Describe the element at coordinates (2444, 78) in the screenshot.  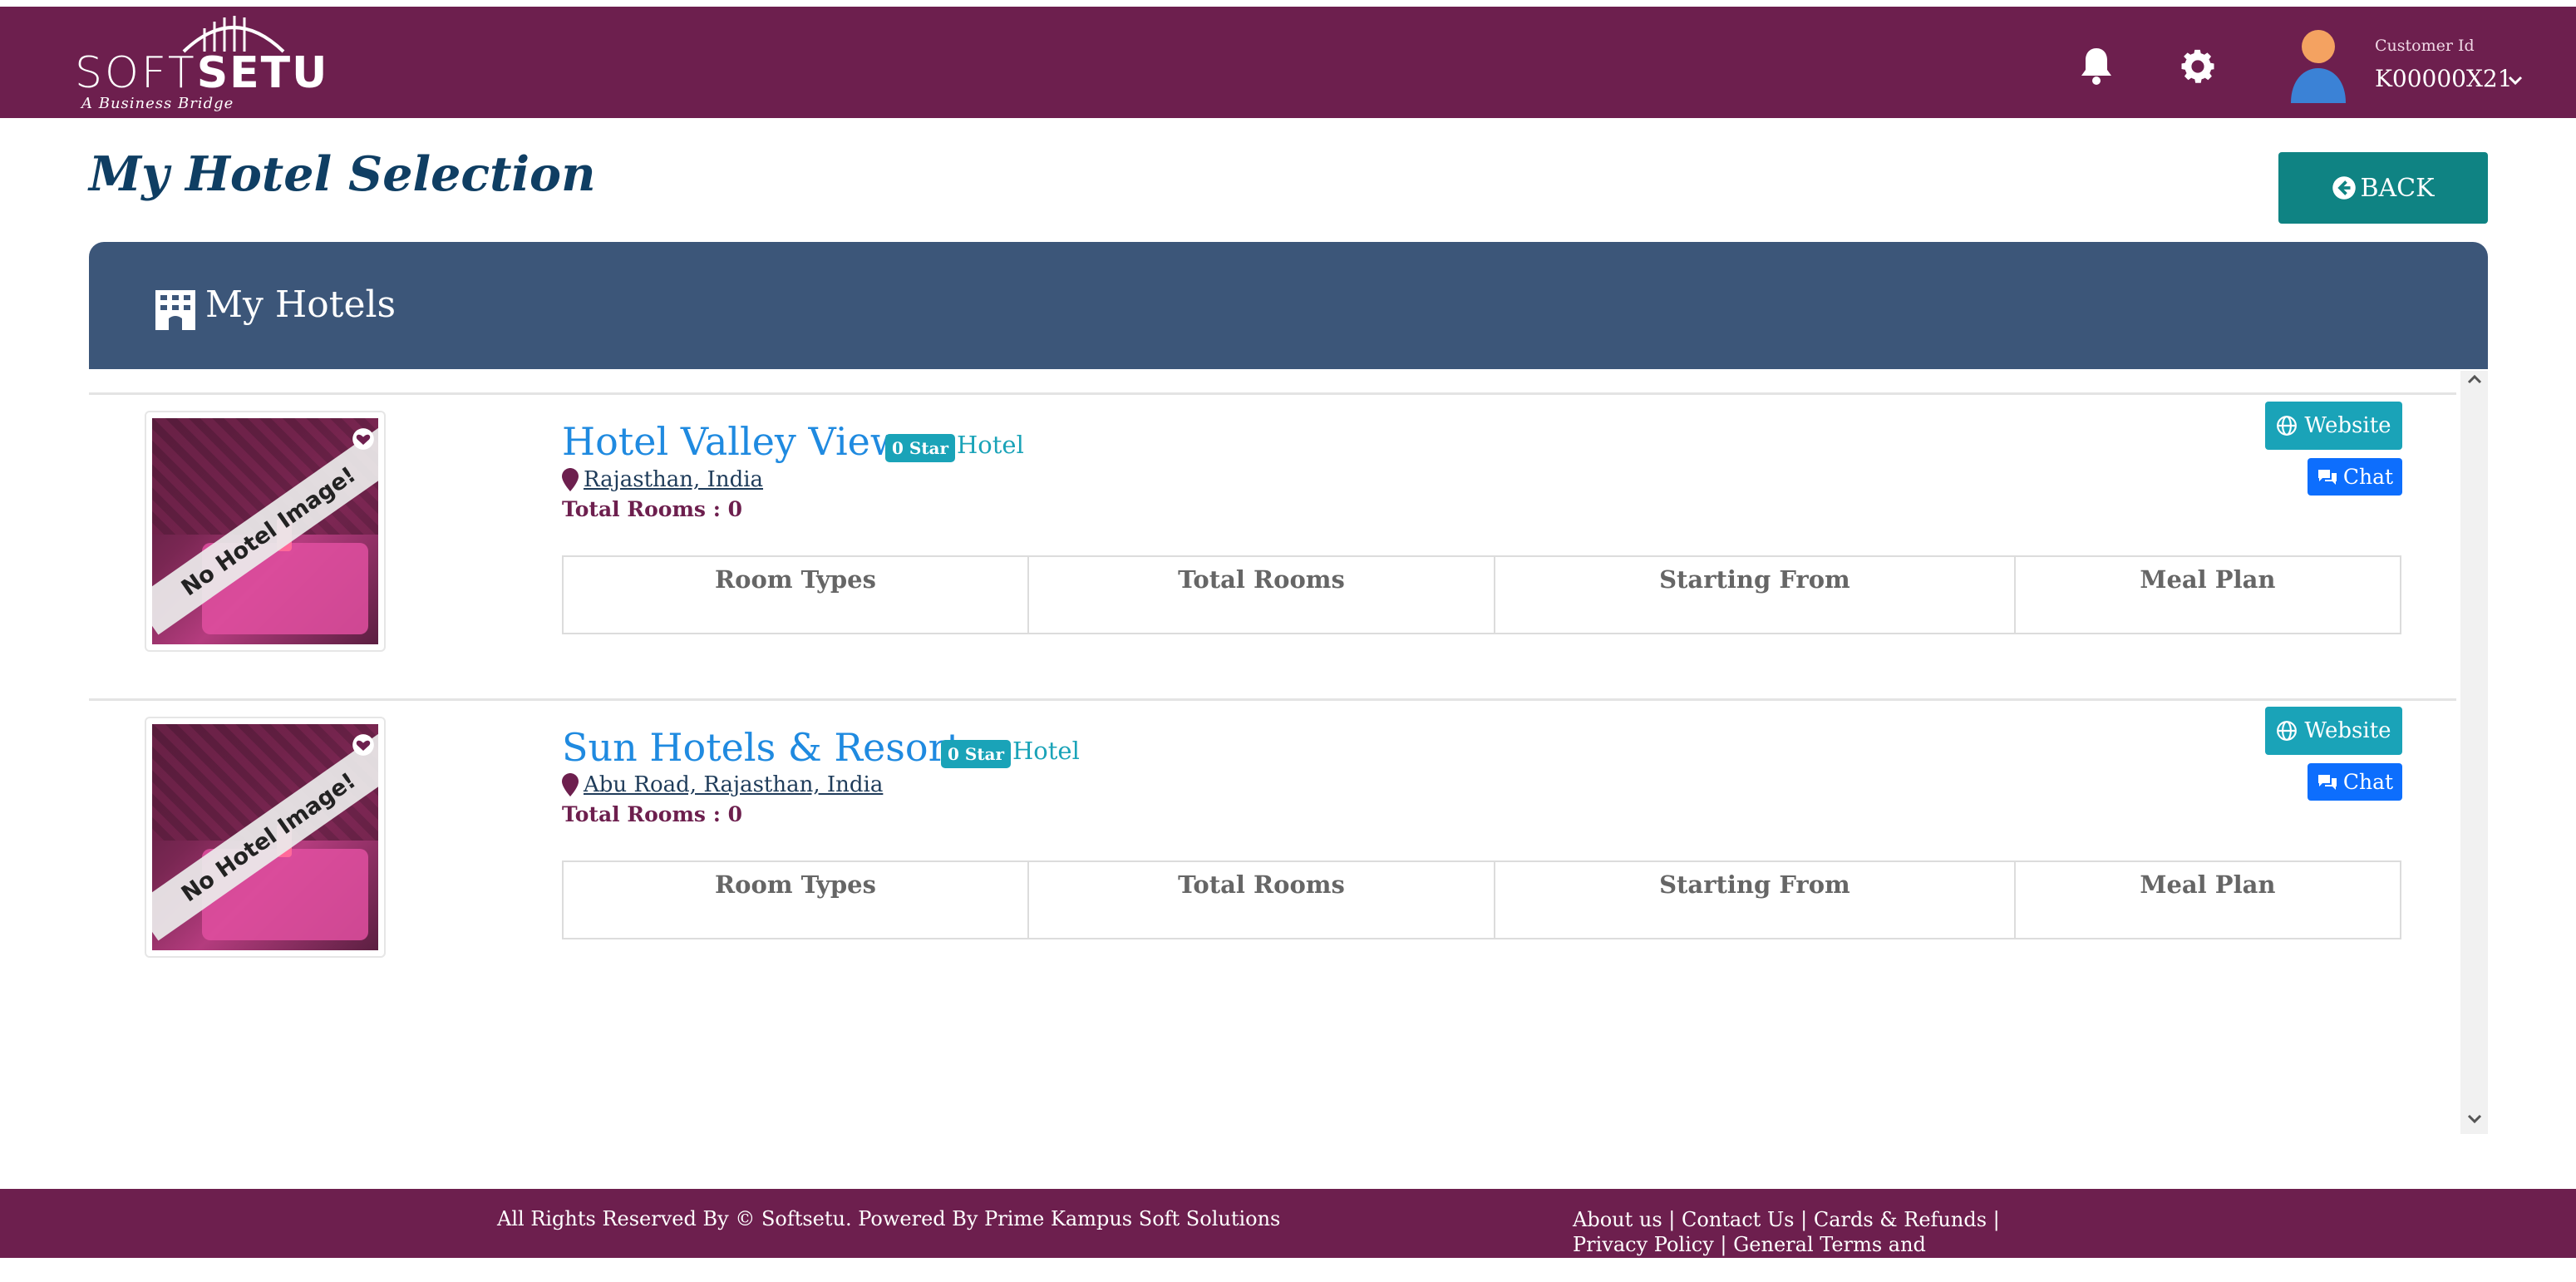
I see `customer-id-value: K00000X21` at that location.